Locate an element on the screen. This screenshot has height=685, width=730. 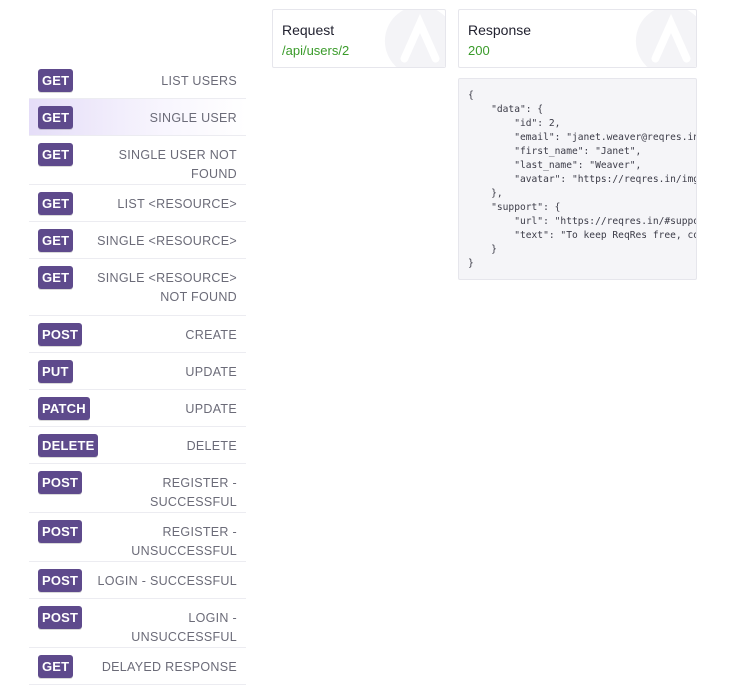
endpoint-login-successful: POST LOGIN - SUCCESSFUL is located at coordinates (137, 580).